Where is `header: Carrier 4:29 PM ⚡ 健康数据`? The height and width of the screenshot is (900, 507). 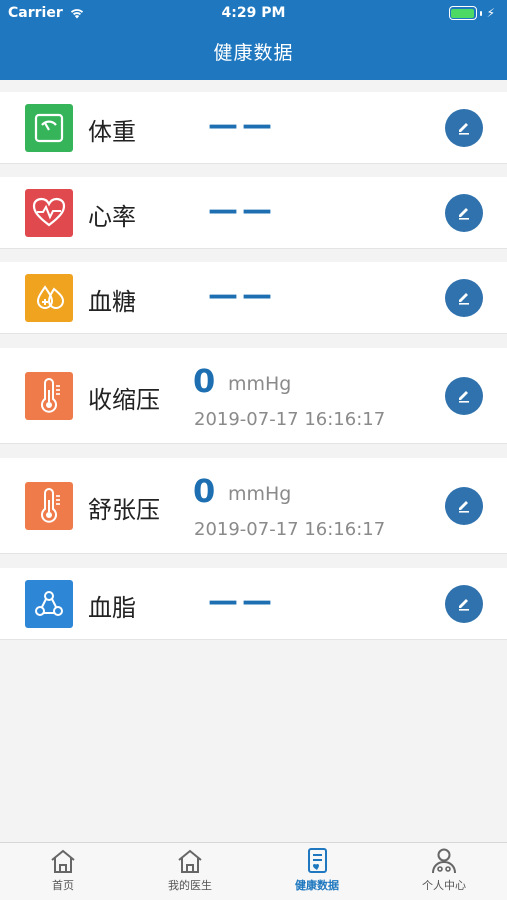
header: Carrier 4:29 PM ⚡ 健康数据 is located at coordinates (253, 40).